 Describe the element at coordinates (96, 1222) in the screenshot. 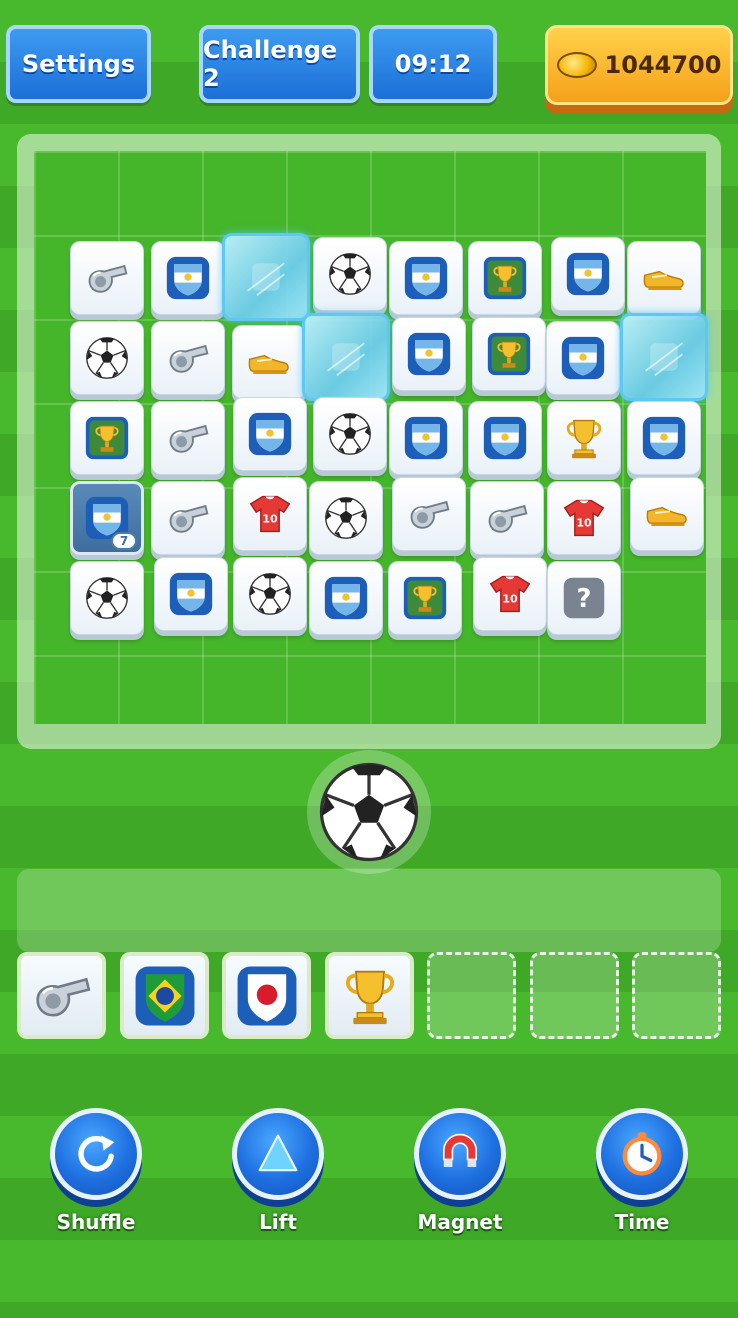

I see `shuffle-label: Shuffle` at that location.